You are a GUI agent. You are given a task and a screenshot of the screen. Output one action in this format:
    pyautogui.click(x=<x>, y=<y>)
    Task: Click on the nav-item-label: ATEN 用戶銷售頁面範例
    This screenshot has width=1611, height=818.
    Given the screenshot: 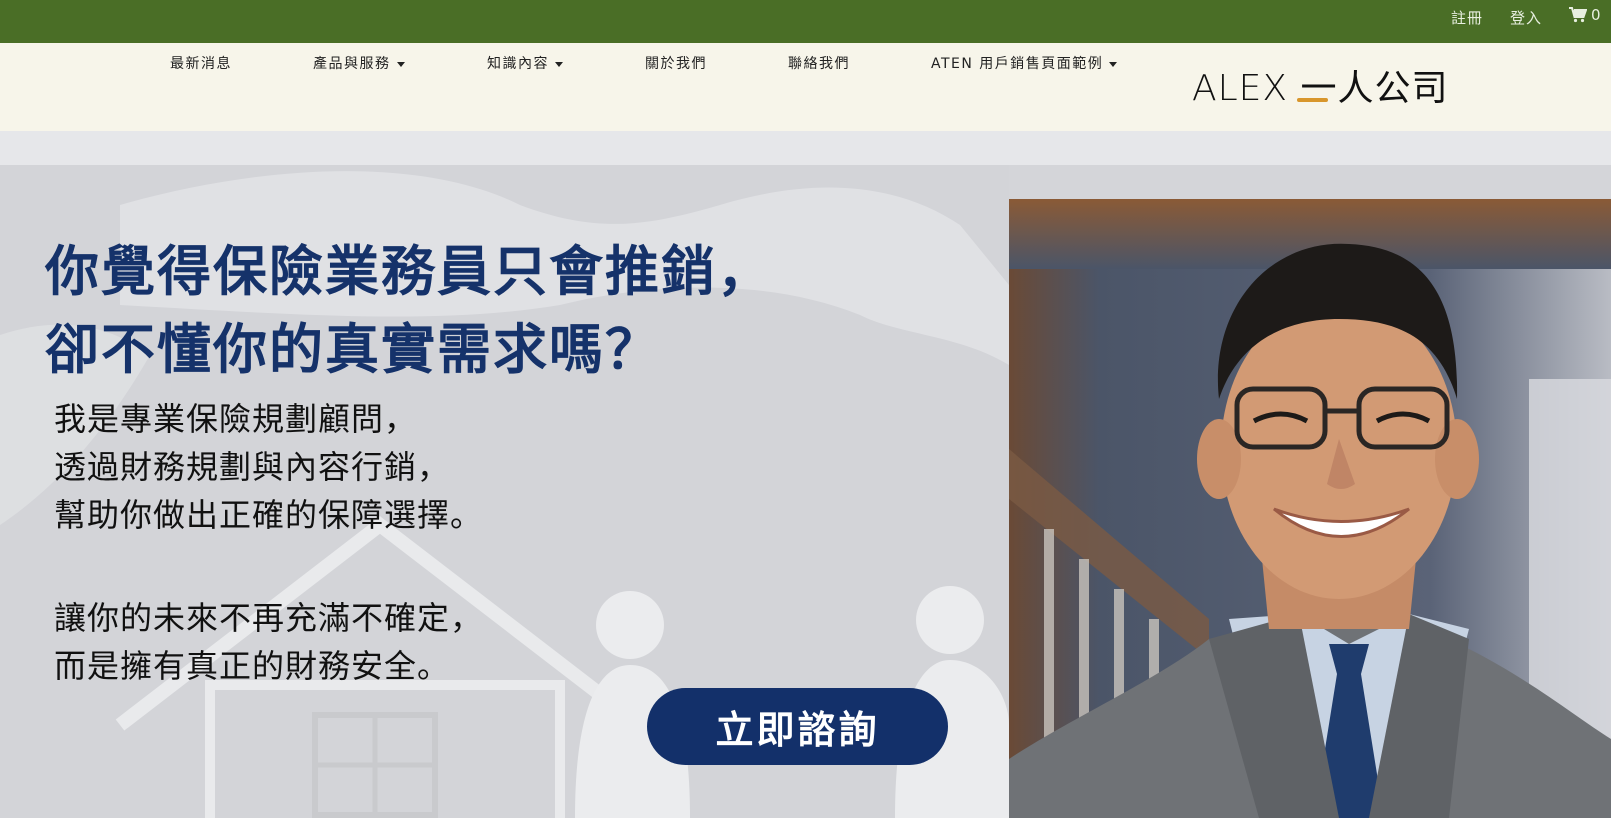 What is the action you would take?
    pyautogui.click(x=1017, y=64)
    